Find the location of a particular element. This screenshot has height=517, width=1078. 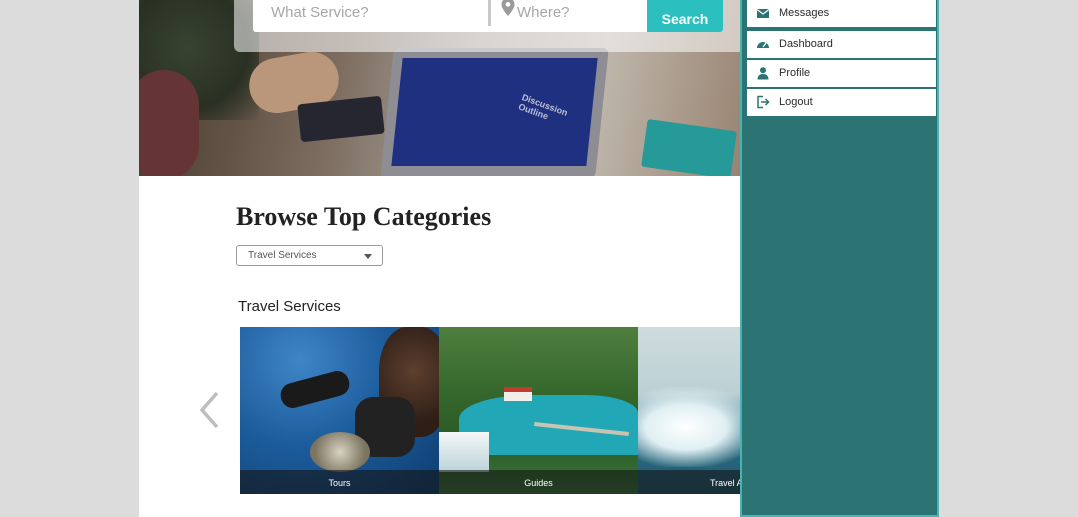

chevron-left-icon is located at coordinates (210, 410).